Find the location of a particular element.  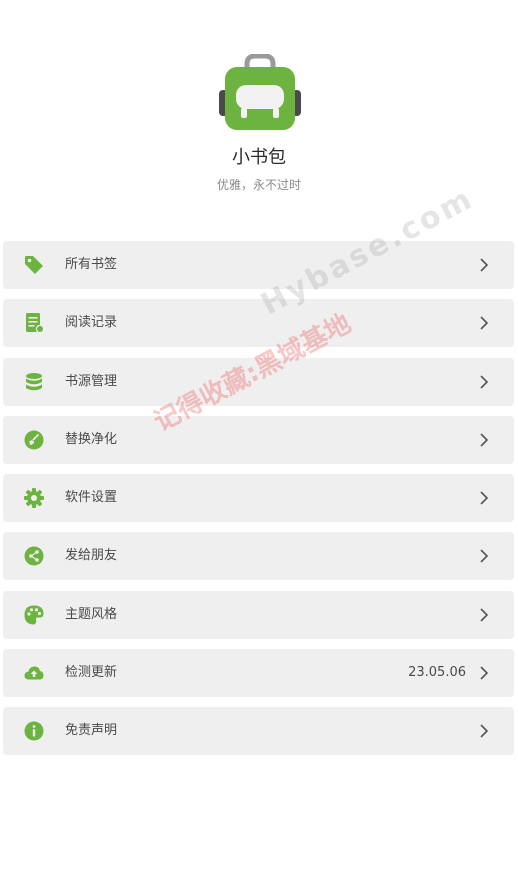

menu-item-check-update: 检测更新 23.05.06 is located at coordinates (258, 673).